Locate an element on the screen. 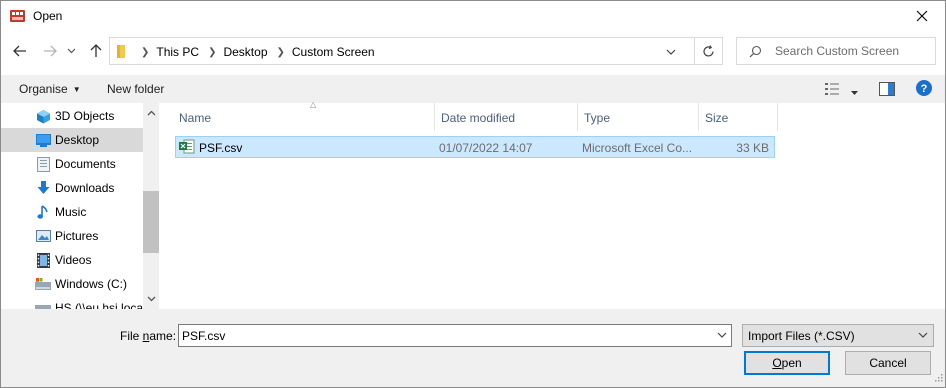 Image resolution: width=946 pixels, height=388 pixels. back-button is located at coordinates (20, 51).